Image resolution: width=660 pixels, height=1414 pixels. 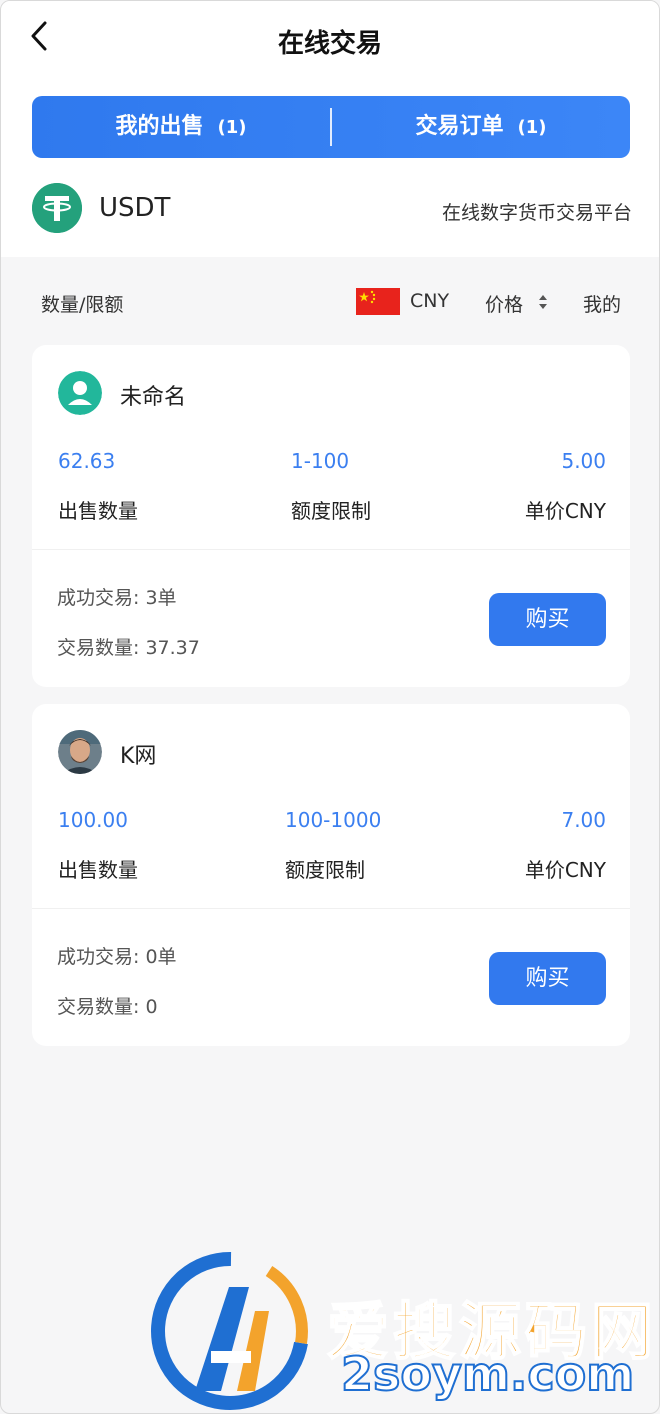 What do you see at coordinates (159, 126) in the screenshot?
I see `tab-label: 我的出售` at bounding box center [159, 126].